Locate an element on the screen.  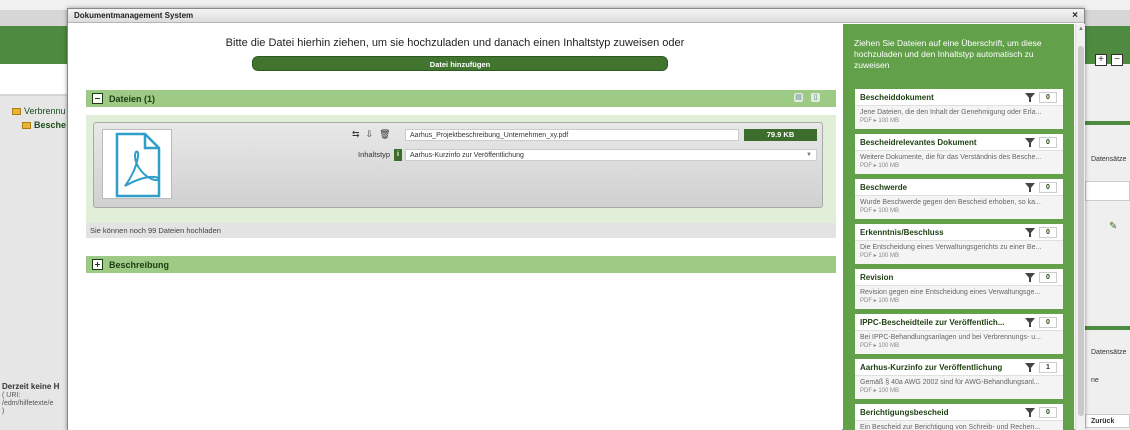
remaining-uploads-text: Sie können noch 99 Dateien hochladen is located at coordinates (461, 230).